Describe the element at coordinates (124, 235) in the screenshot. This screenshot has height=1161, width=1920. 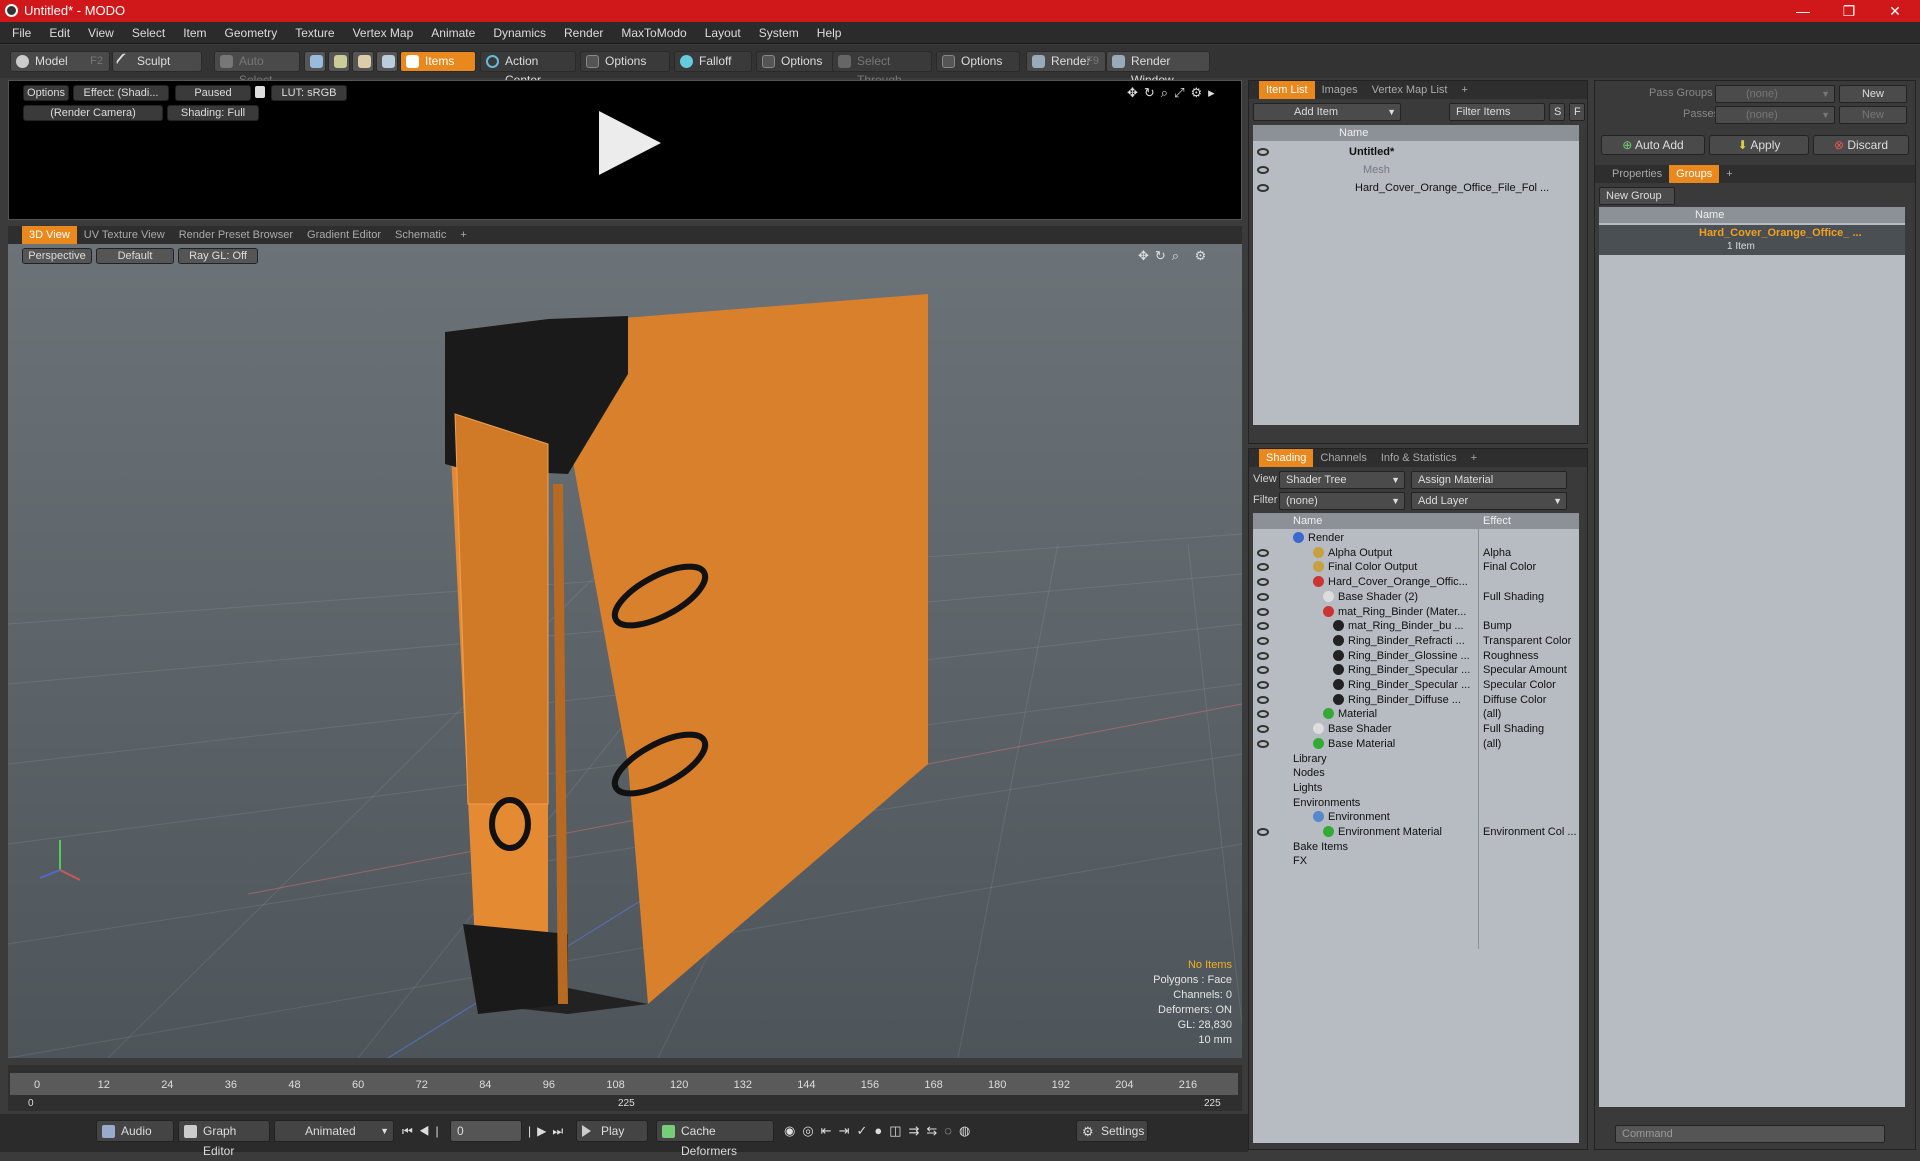
I see `tab-uv-texture-view: UV Texture View` at that location.